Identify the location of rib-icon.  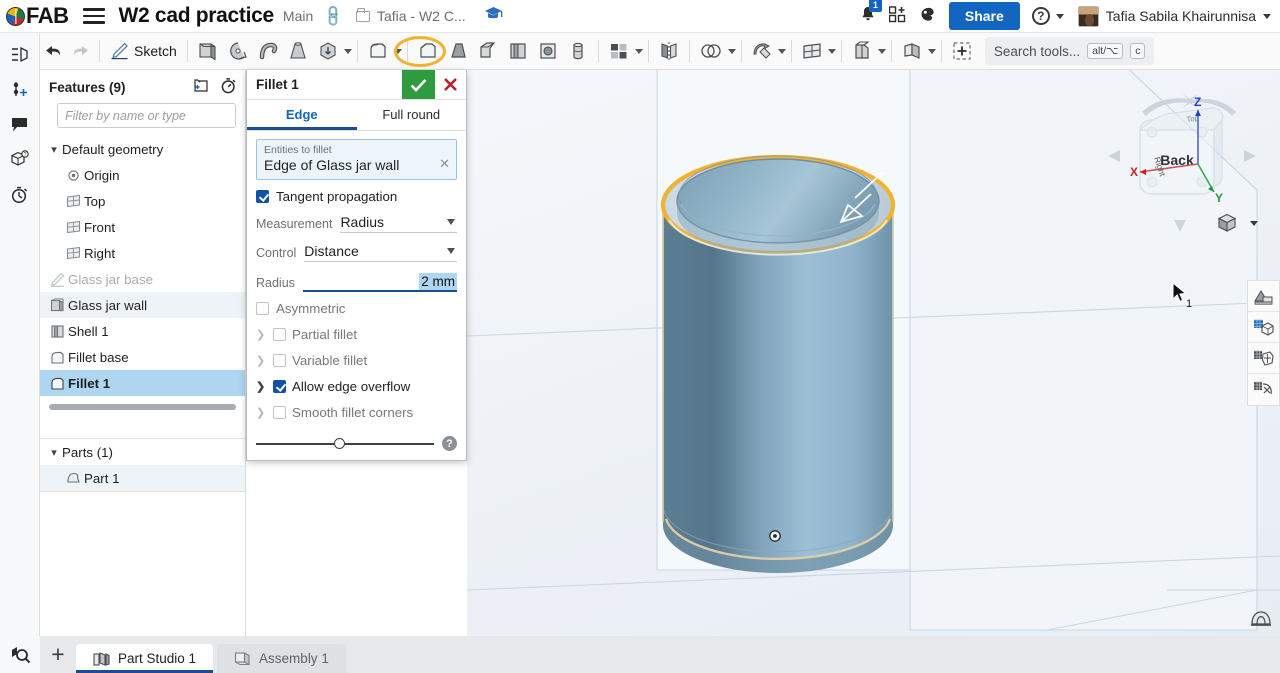
(488, 51).